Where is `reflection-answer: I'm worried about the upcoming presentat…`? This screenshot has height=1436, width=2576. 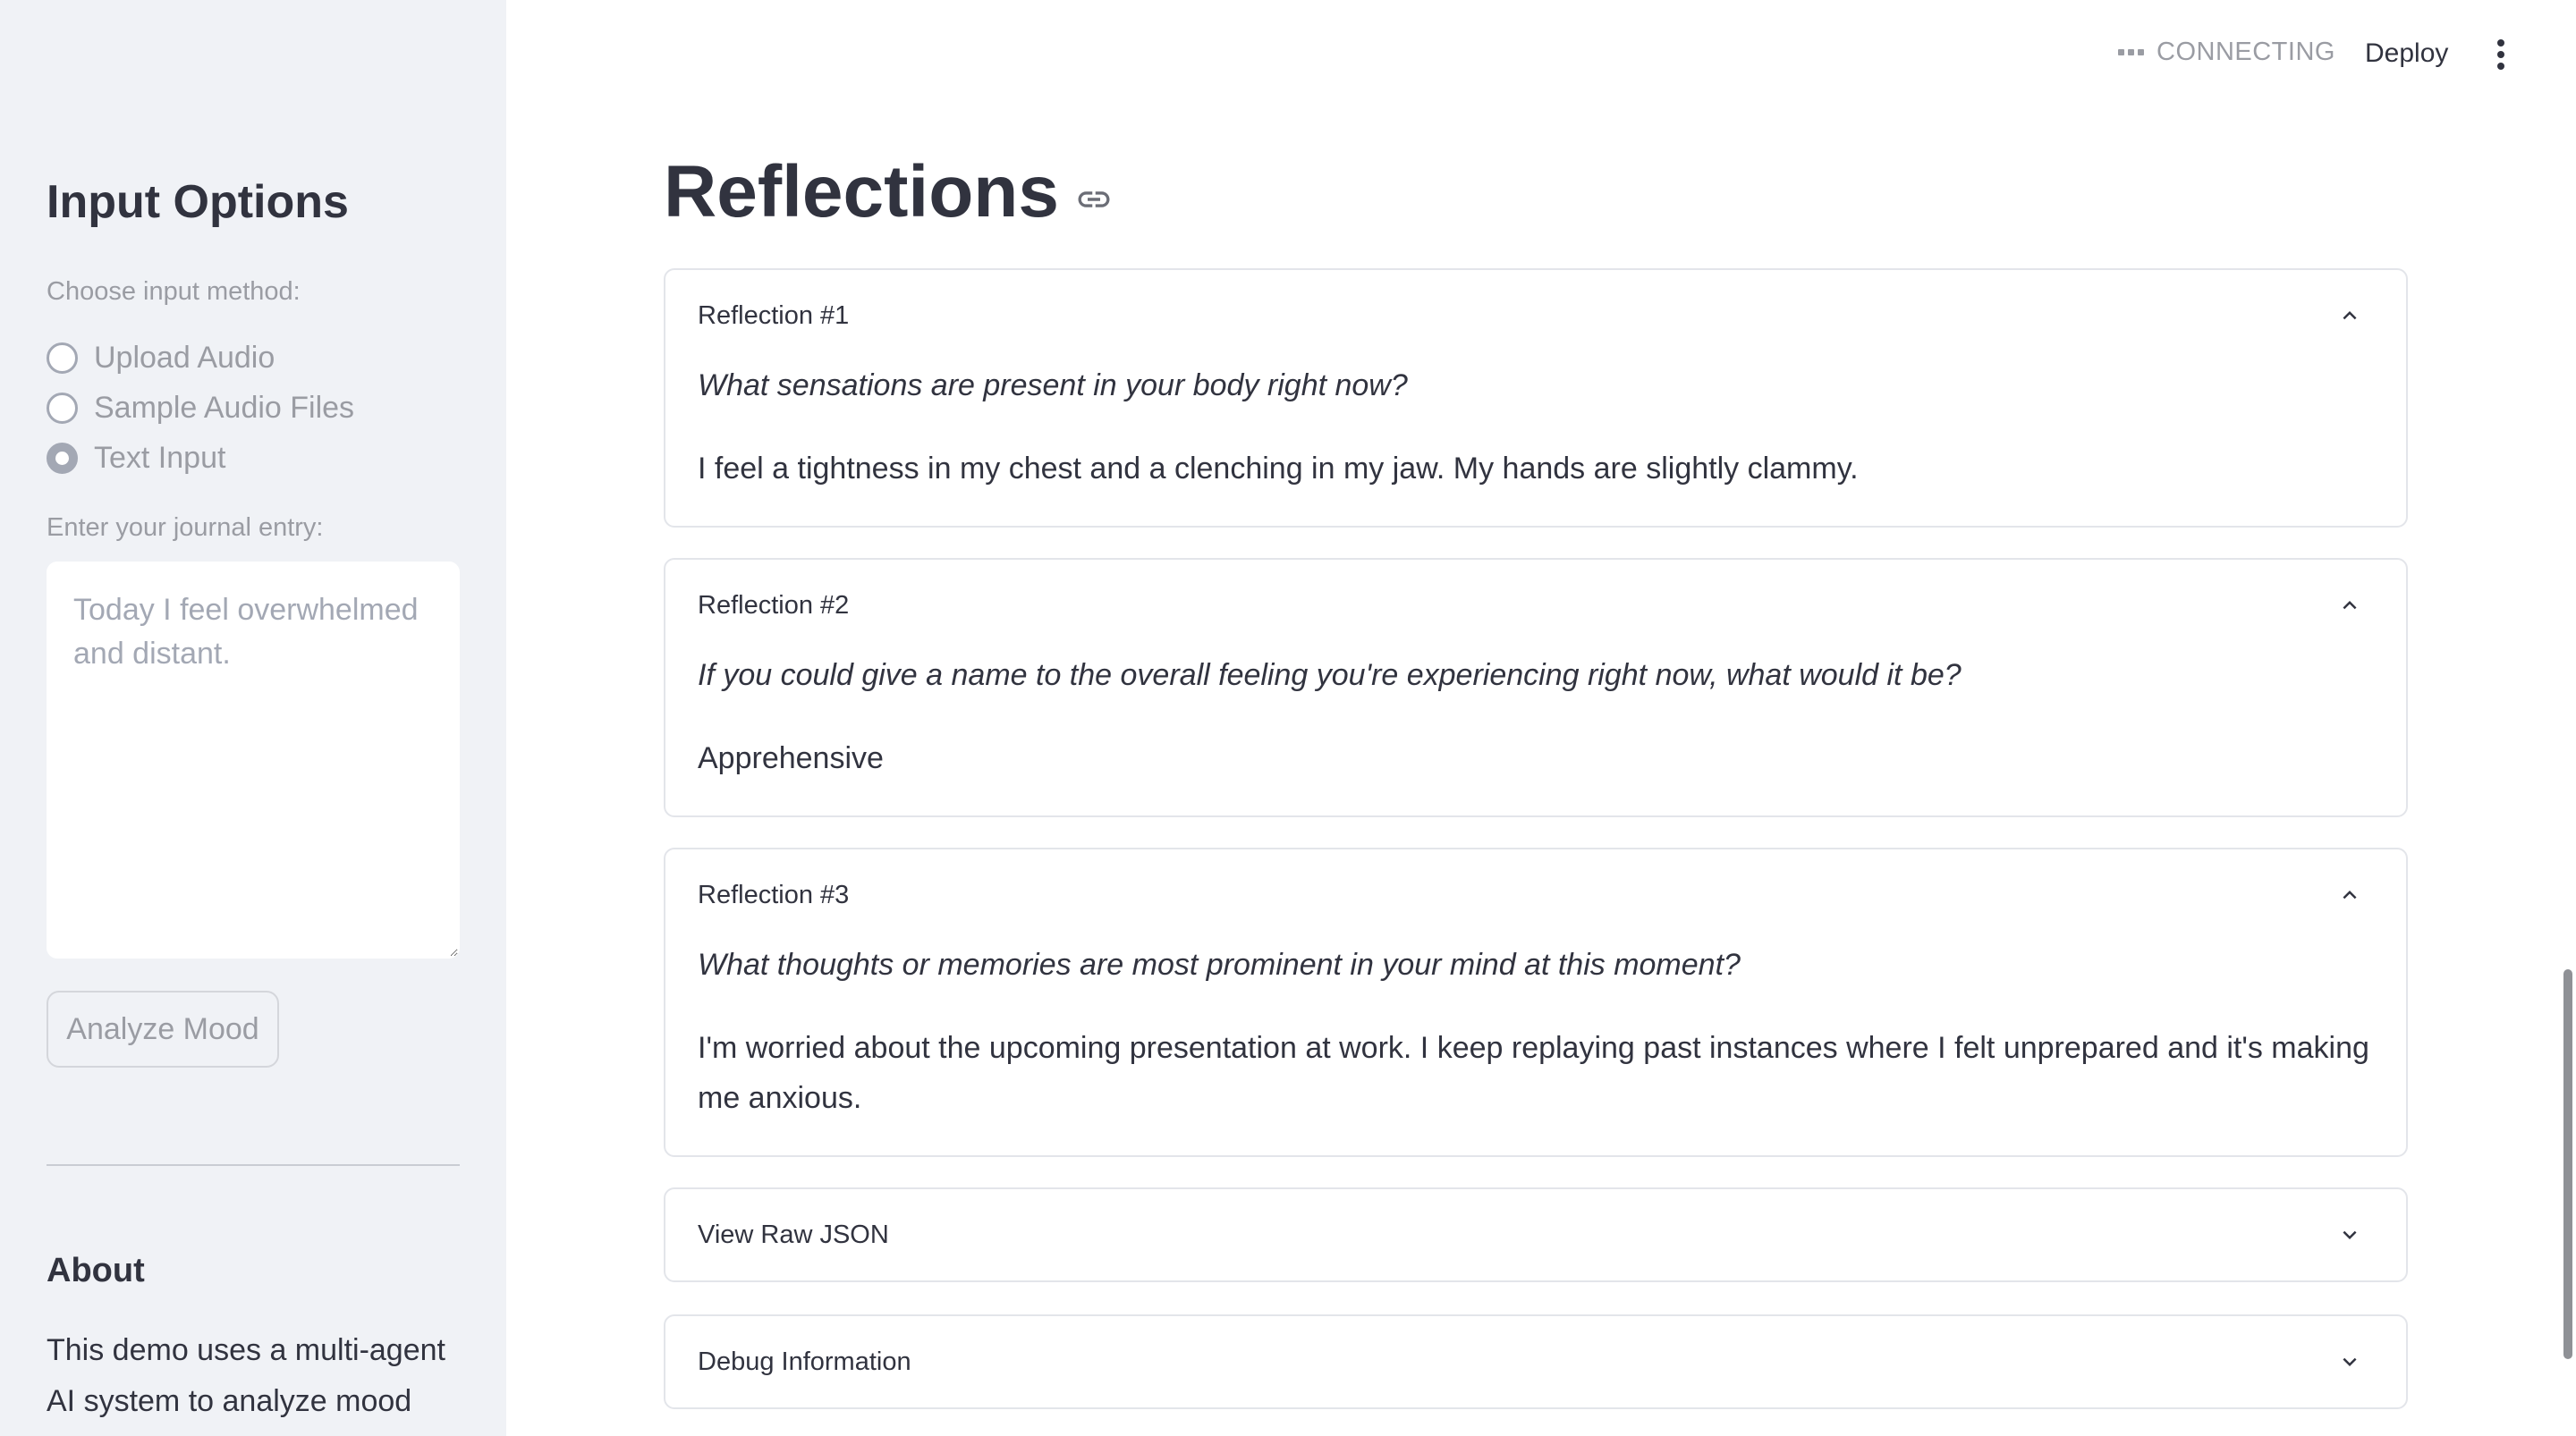 reflection-answer: I'm worried about the upcoming presentat… is located at coordinates (1533, 1073).